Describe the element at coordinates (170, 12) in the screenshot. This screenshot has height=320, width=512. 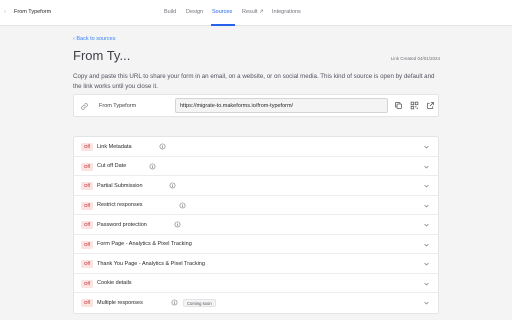
I see `tab-build: Build` at that location.